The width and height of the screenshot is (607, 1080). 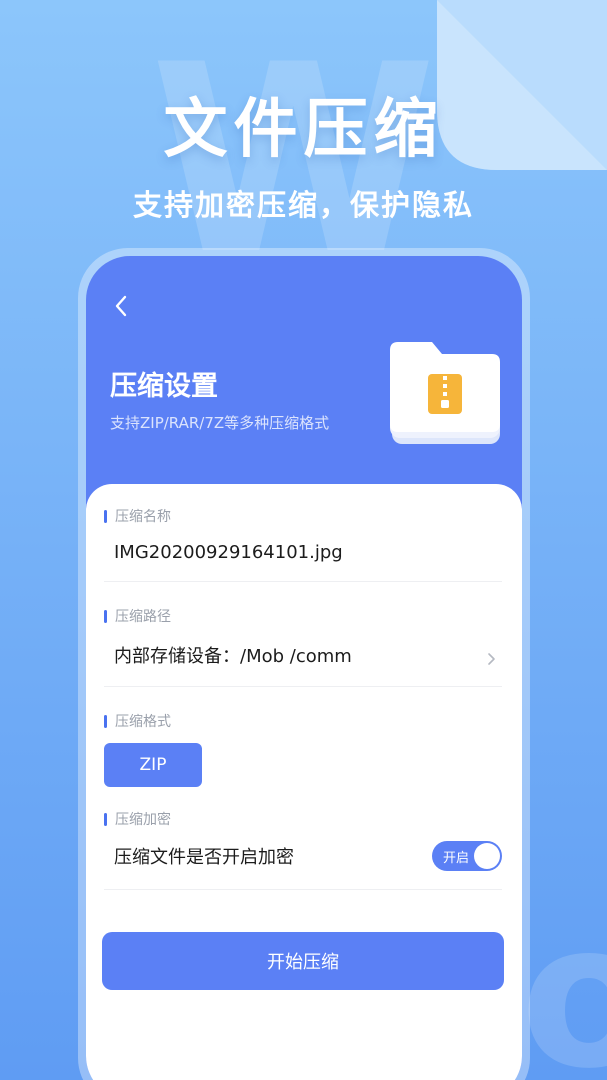 What do you see at coordinates (220, 423) in the screenshot?
I see `screen-subtitle: 支持ZIP/RAR/7Z等多种压缩格式` at bounding box center [220, 423].